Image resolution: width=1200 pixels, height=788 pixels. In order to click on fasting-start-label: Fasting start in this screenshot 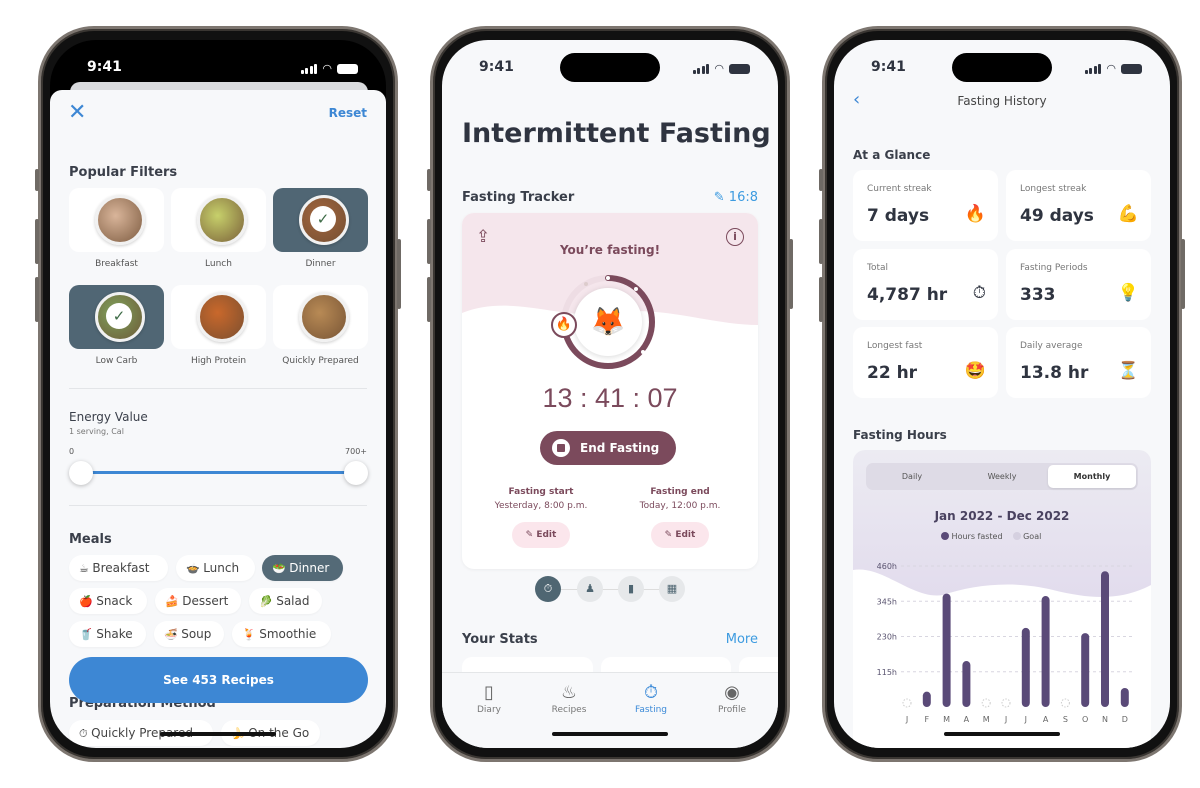, I will do `click(541, 492)`.